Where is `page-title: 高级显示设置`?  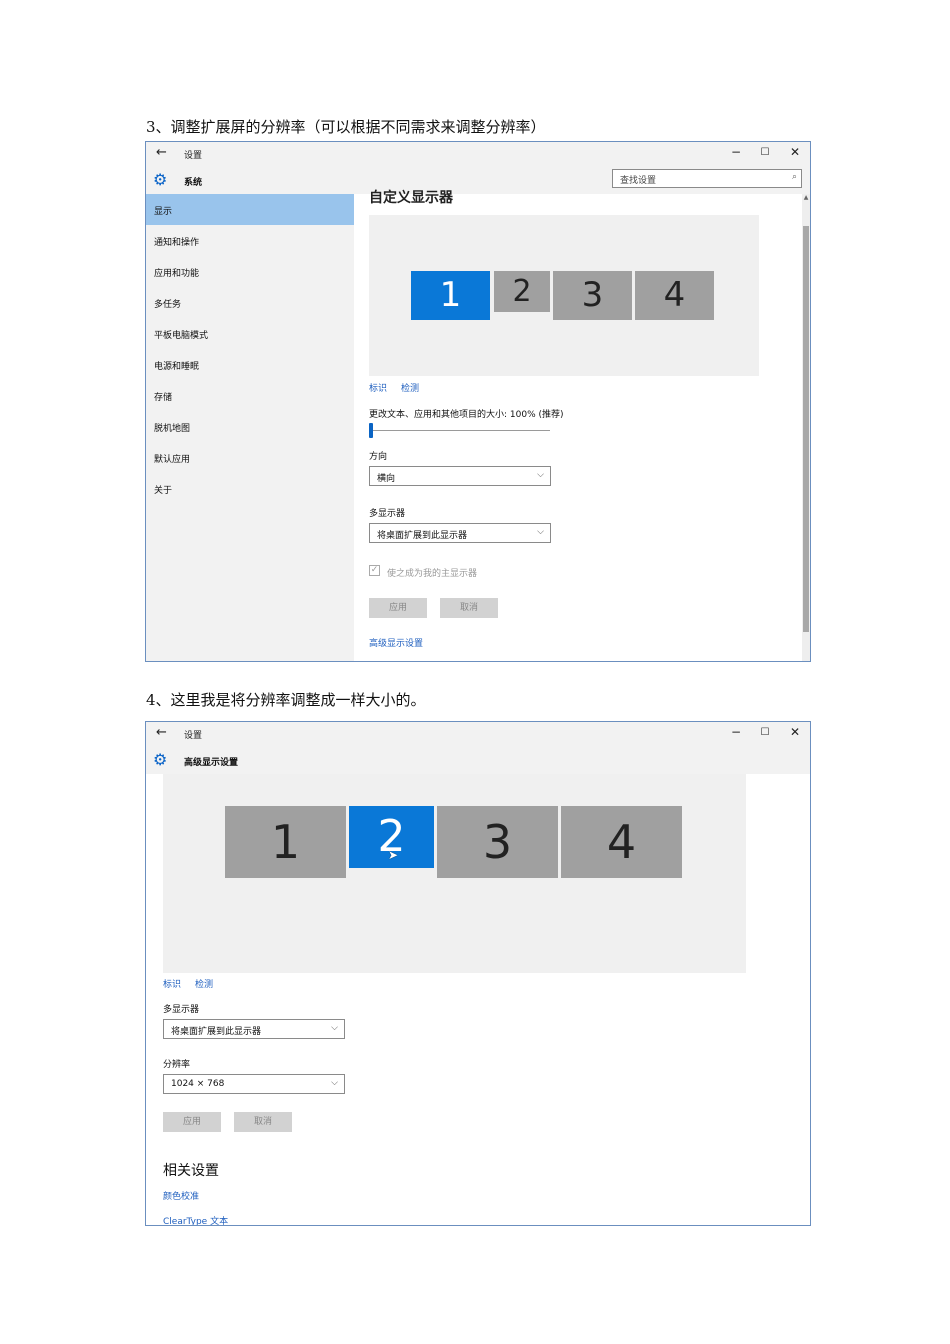 page-title: 高级显示设置 is located at coordinates (211, 763).